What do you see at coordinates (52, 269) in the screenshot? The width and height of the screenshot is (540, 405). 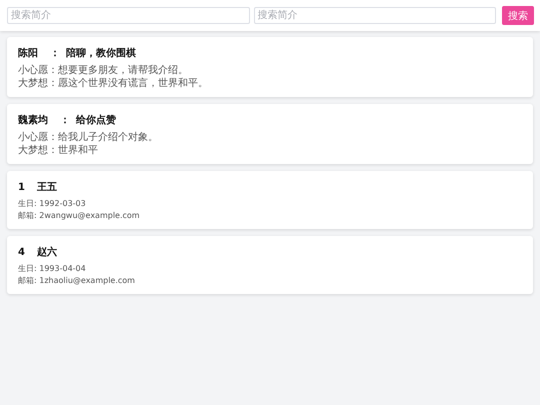 I see `info-line: 生日: 1993-04-04` at bounding box center [52, 269].